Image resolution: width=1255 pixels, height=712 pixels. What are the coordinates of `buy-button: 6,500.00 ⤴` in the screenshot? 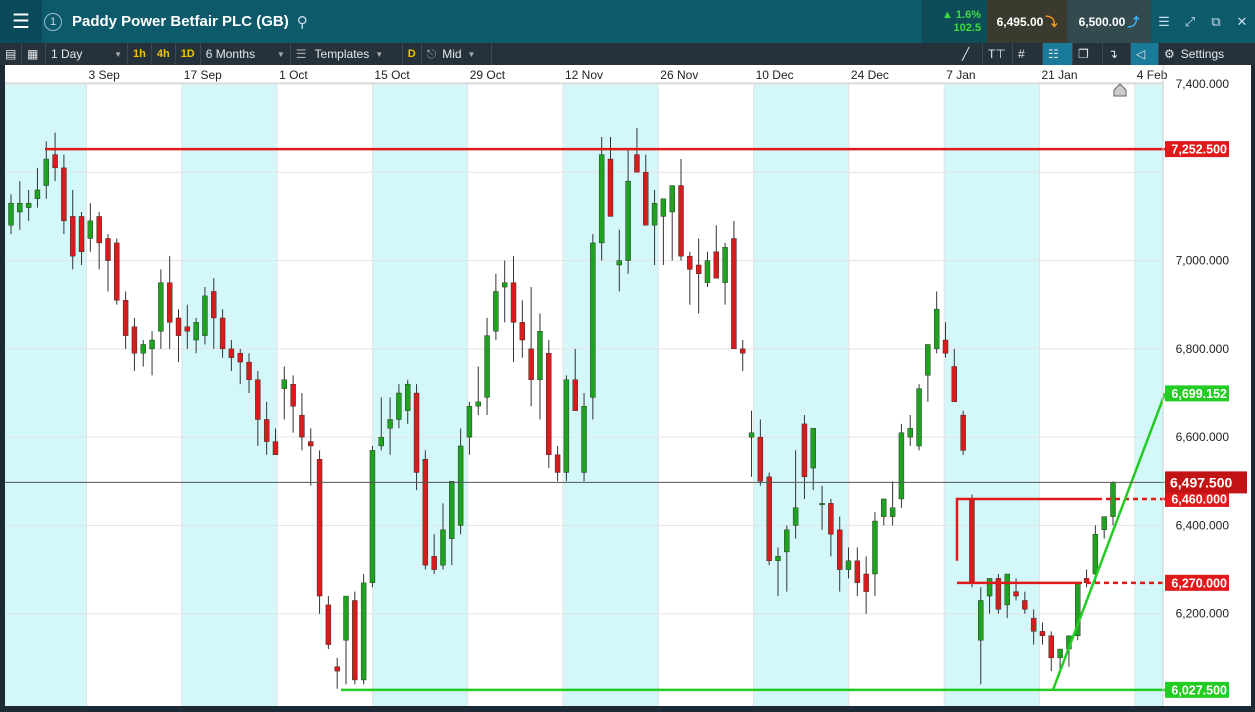 It's located at (1109, 21).